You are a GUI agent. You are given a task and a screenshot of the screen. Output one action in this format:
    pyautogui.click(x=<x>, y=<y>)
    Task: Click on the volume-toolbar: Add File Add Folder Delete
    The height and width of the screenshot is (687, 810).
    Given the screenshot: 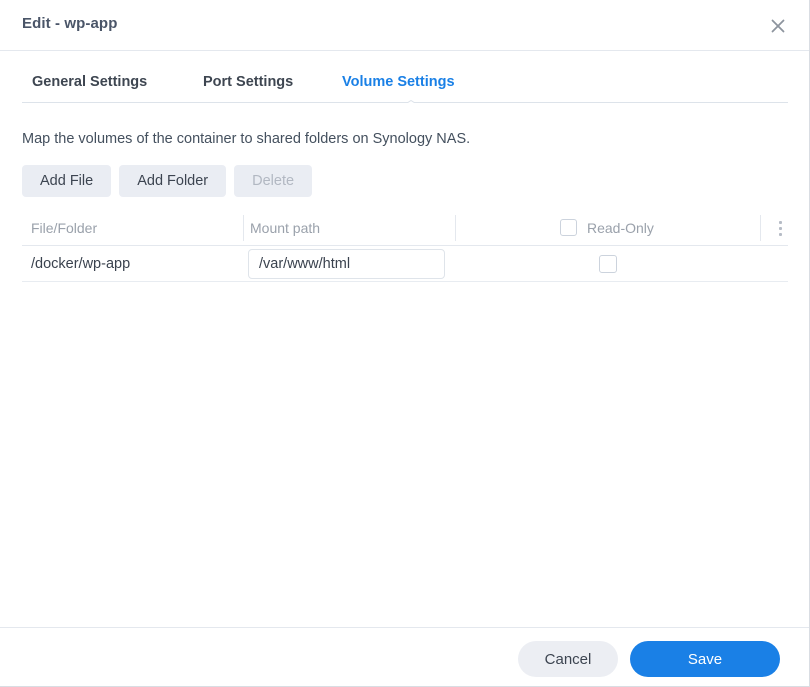 What is the action you would take?
    pyautogui.click(x=167, y=181)
    